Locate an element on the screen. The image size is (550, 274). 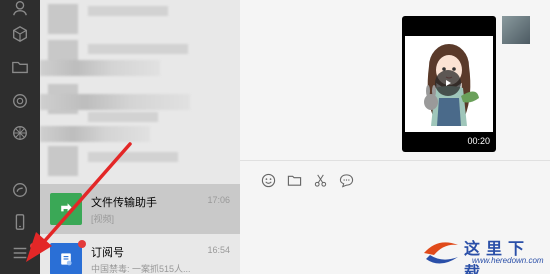
collections-icon is located at coordinates (20, 34).